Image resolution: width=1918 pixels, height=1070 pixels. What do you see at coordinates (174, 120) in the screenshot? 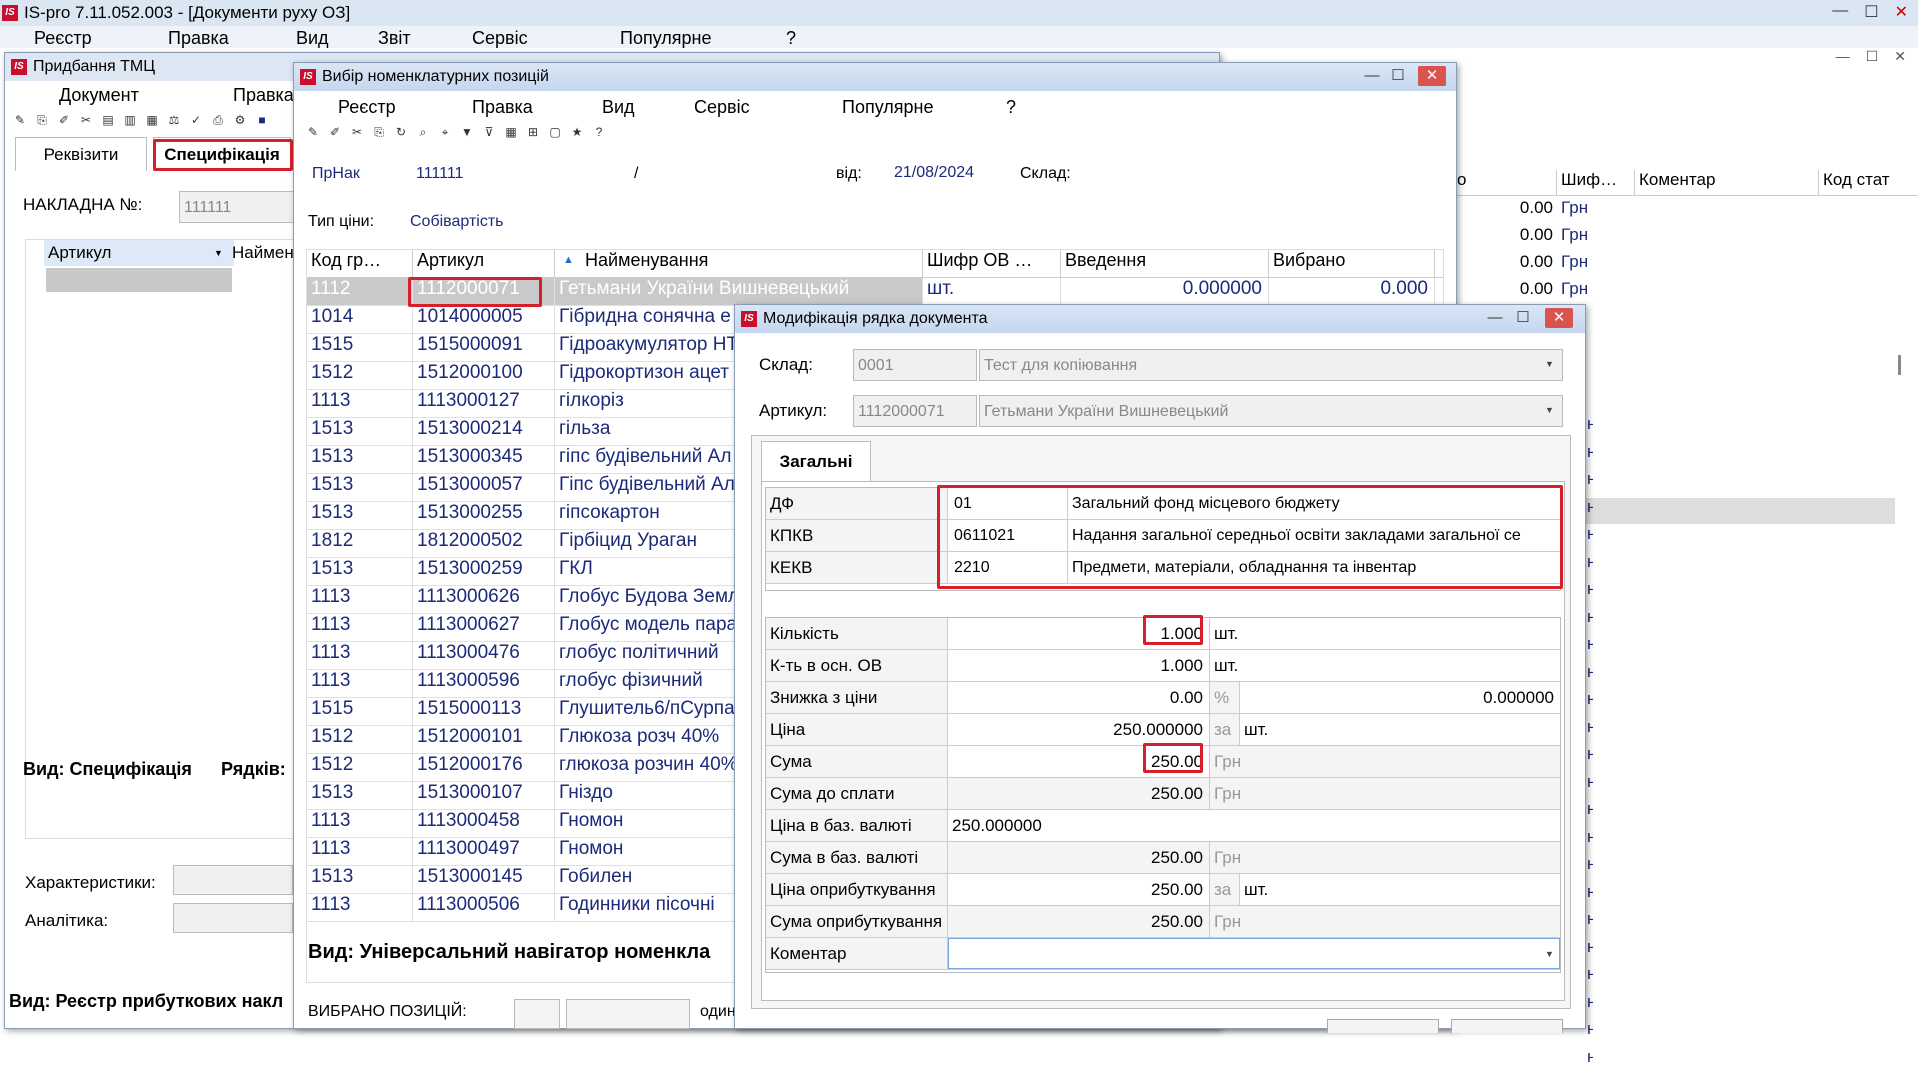
I see `balance-icon: ⚖` at bounding box center [174, 120].